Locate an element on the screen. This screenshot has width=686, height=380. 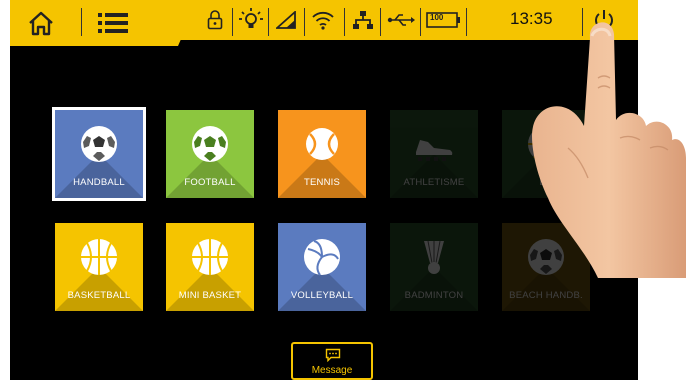
sport-tile-volleyball: VOLLEYBALL is located at coordinates (322, 267).